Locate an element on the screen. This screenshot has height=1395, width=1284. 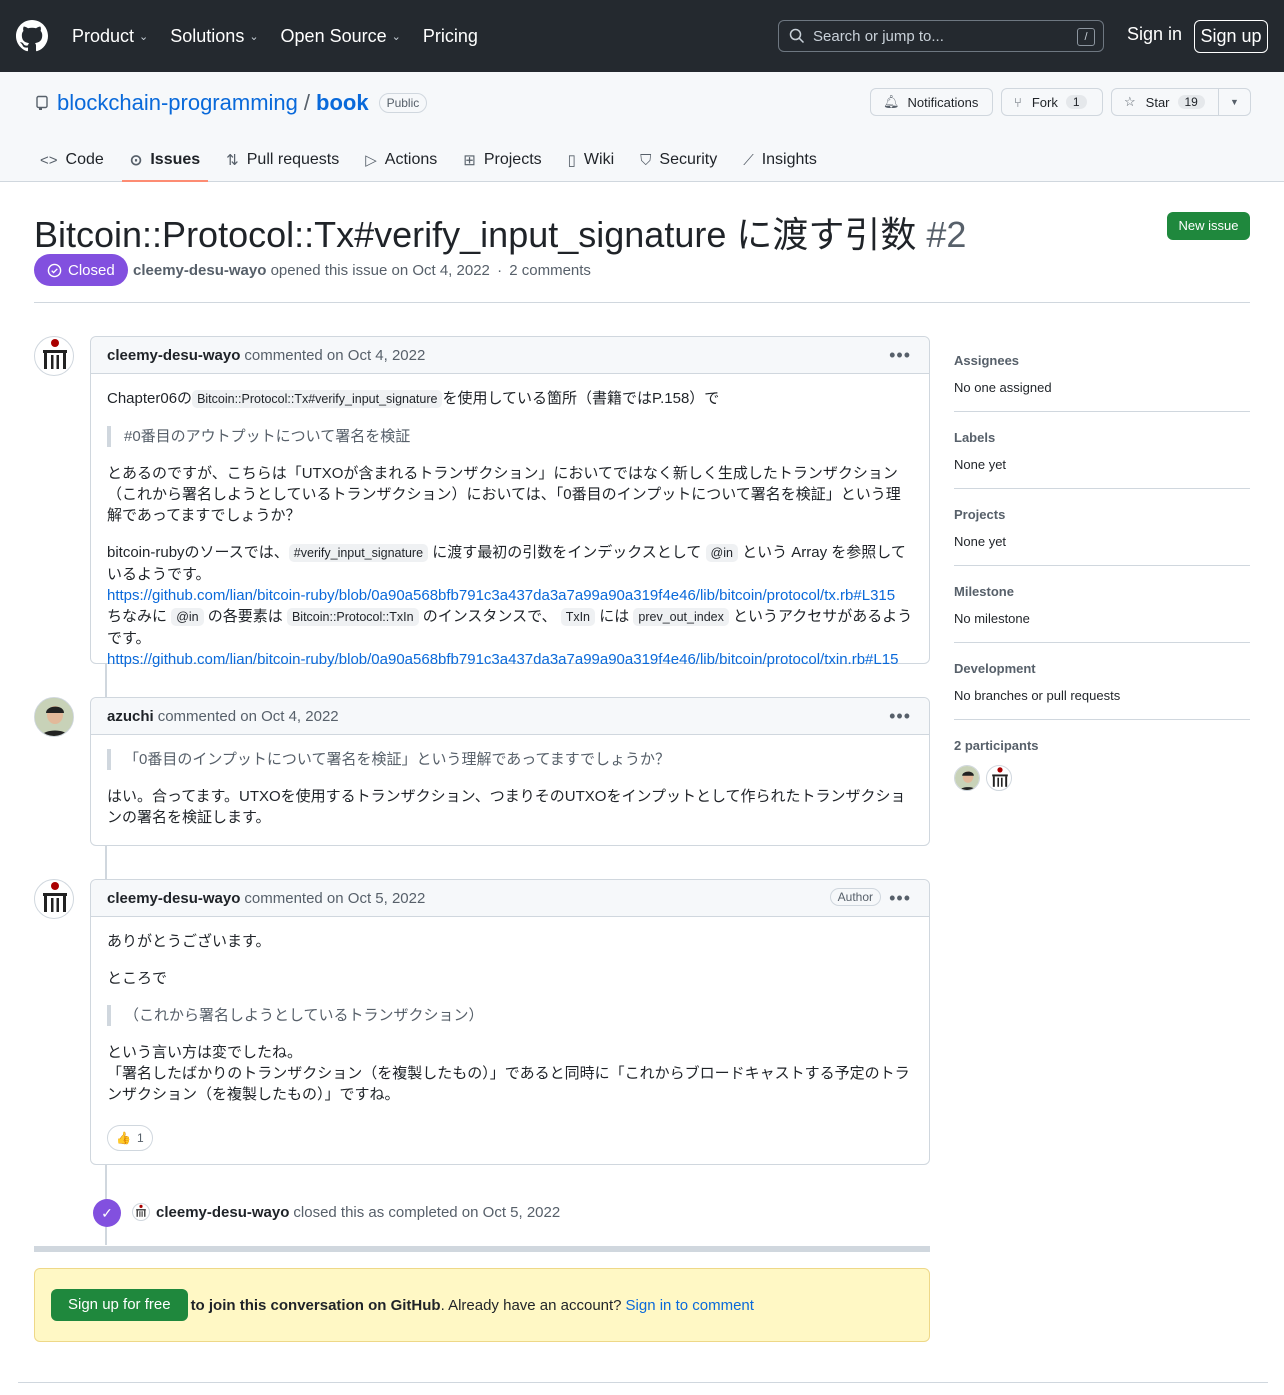
top-nav: Product ⌄ Solutions ⌄ Open Source ⌄ Pricing is located at coordinates (286, 36).